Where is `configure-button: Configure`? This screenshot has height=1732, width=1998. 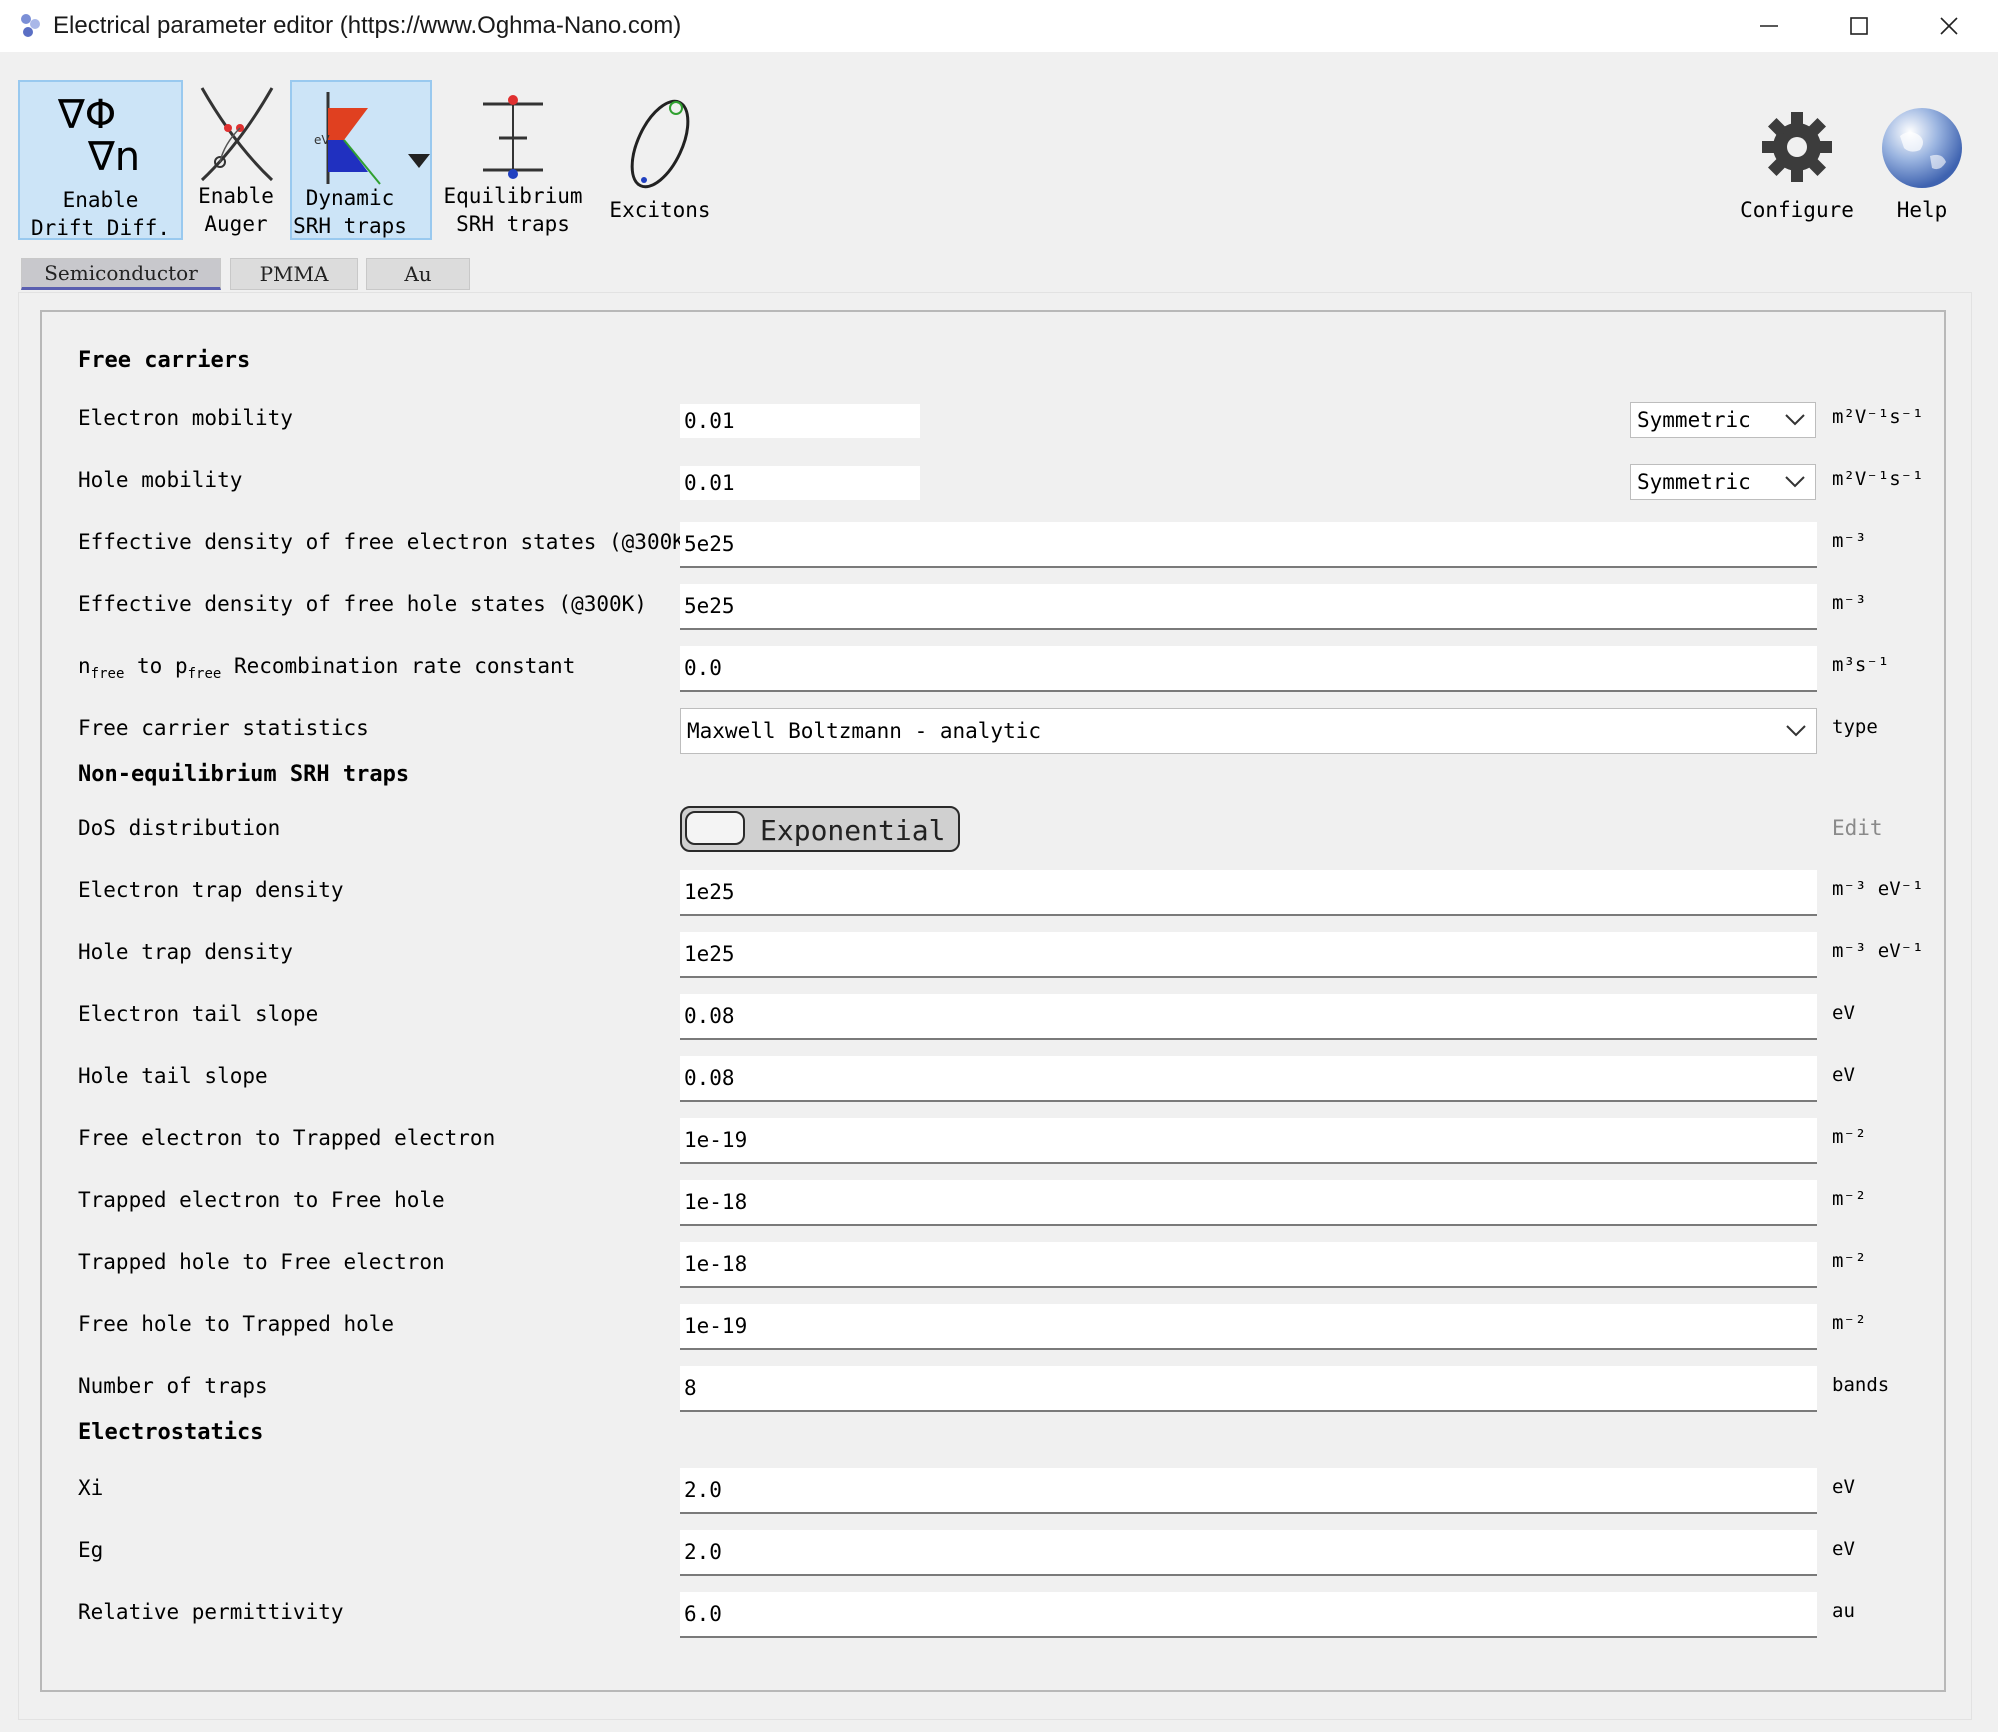
configure-button: Configure is located at coordinates (1797, 160).